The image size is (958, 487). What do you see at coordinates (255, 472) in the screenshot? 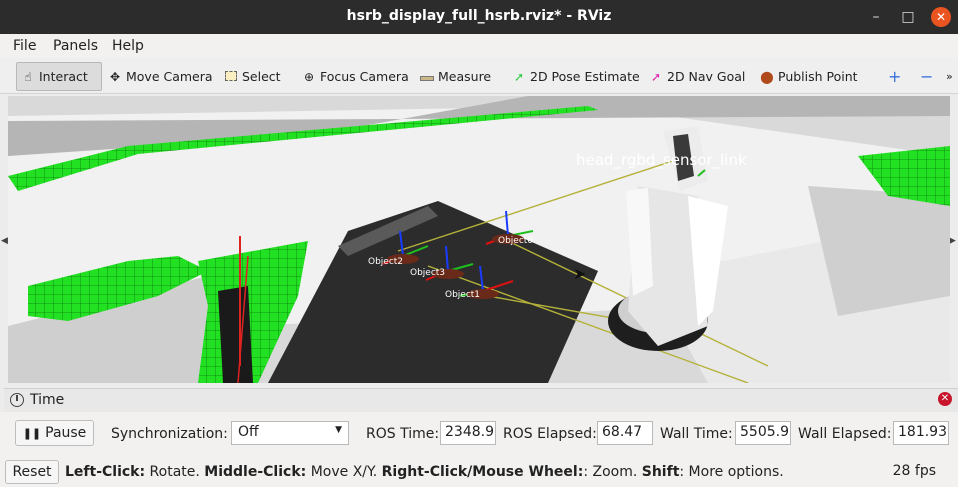
I see `help-key: Middle-Click:` at bounding box center [255, 472].